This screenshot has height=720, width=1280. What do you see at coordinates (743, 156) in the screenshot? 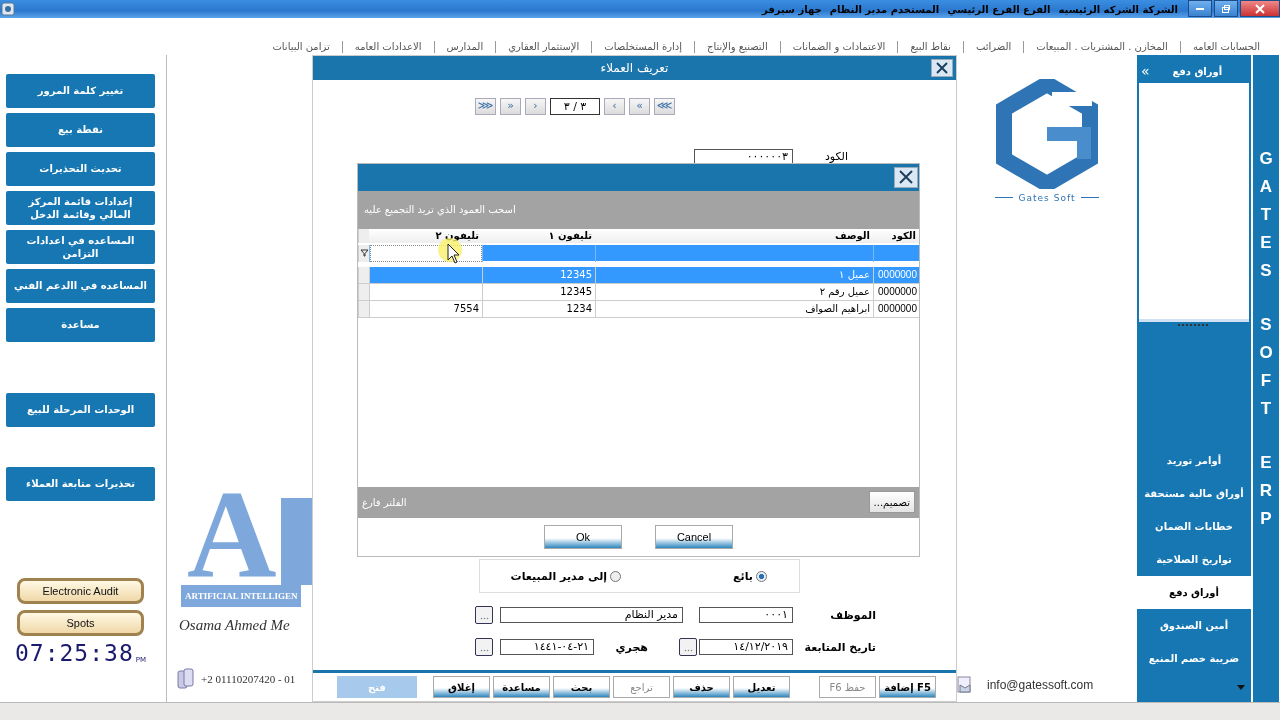
I see `code-field: ٠٠٠٠٠٠٣` at bounding box center [743, 156].